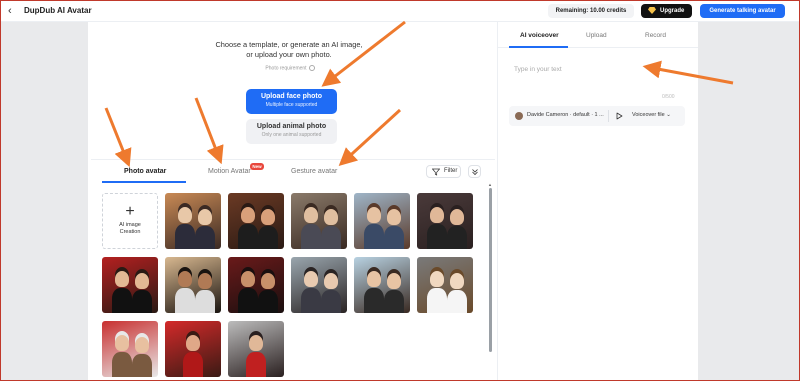  What do you see at coordinates (490, 270) in the screenshot?
I see `grid-scrollbar` at bounding box center [490, 270].